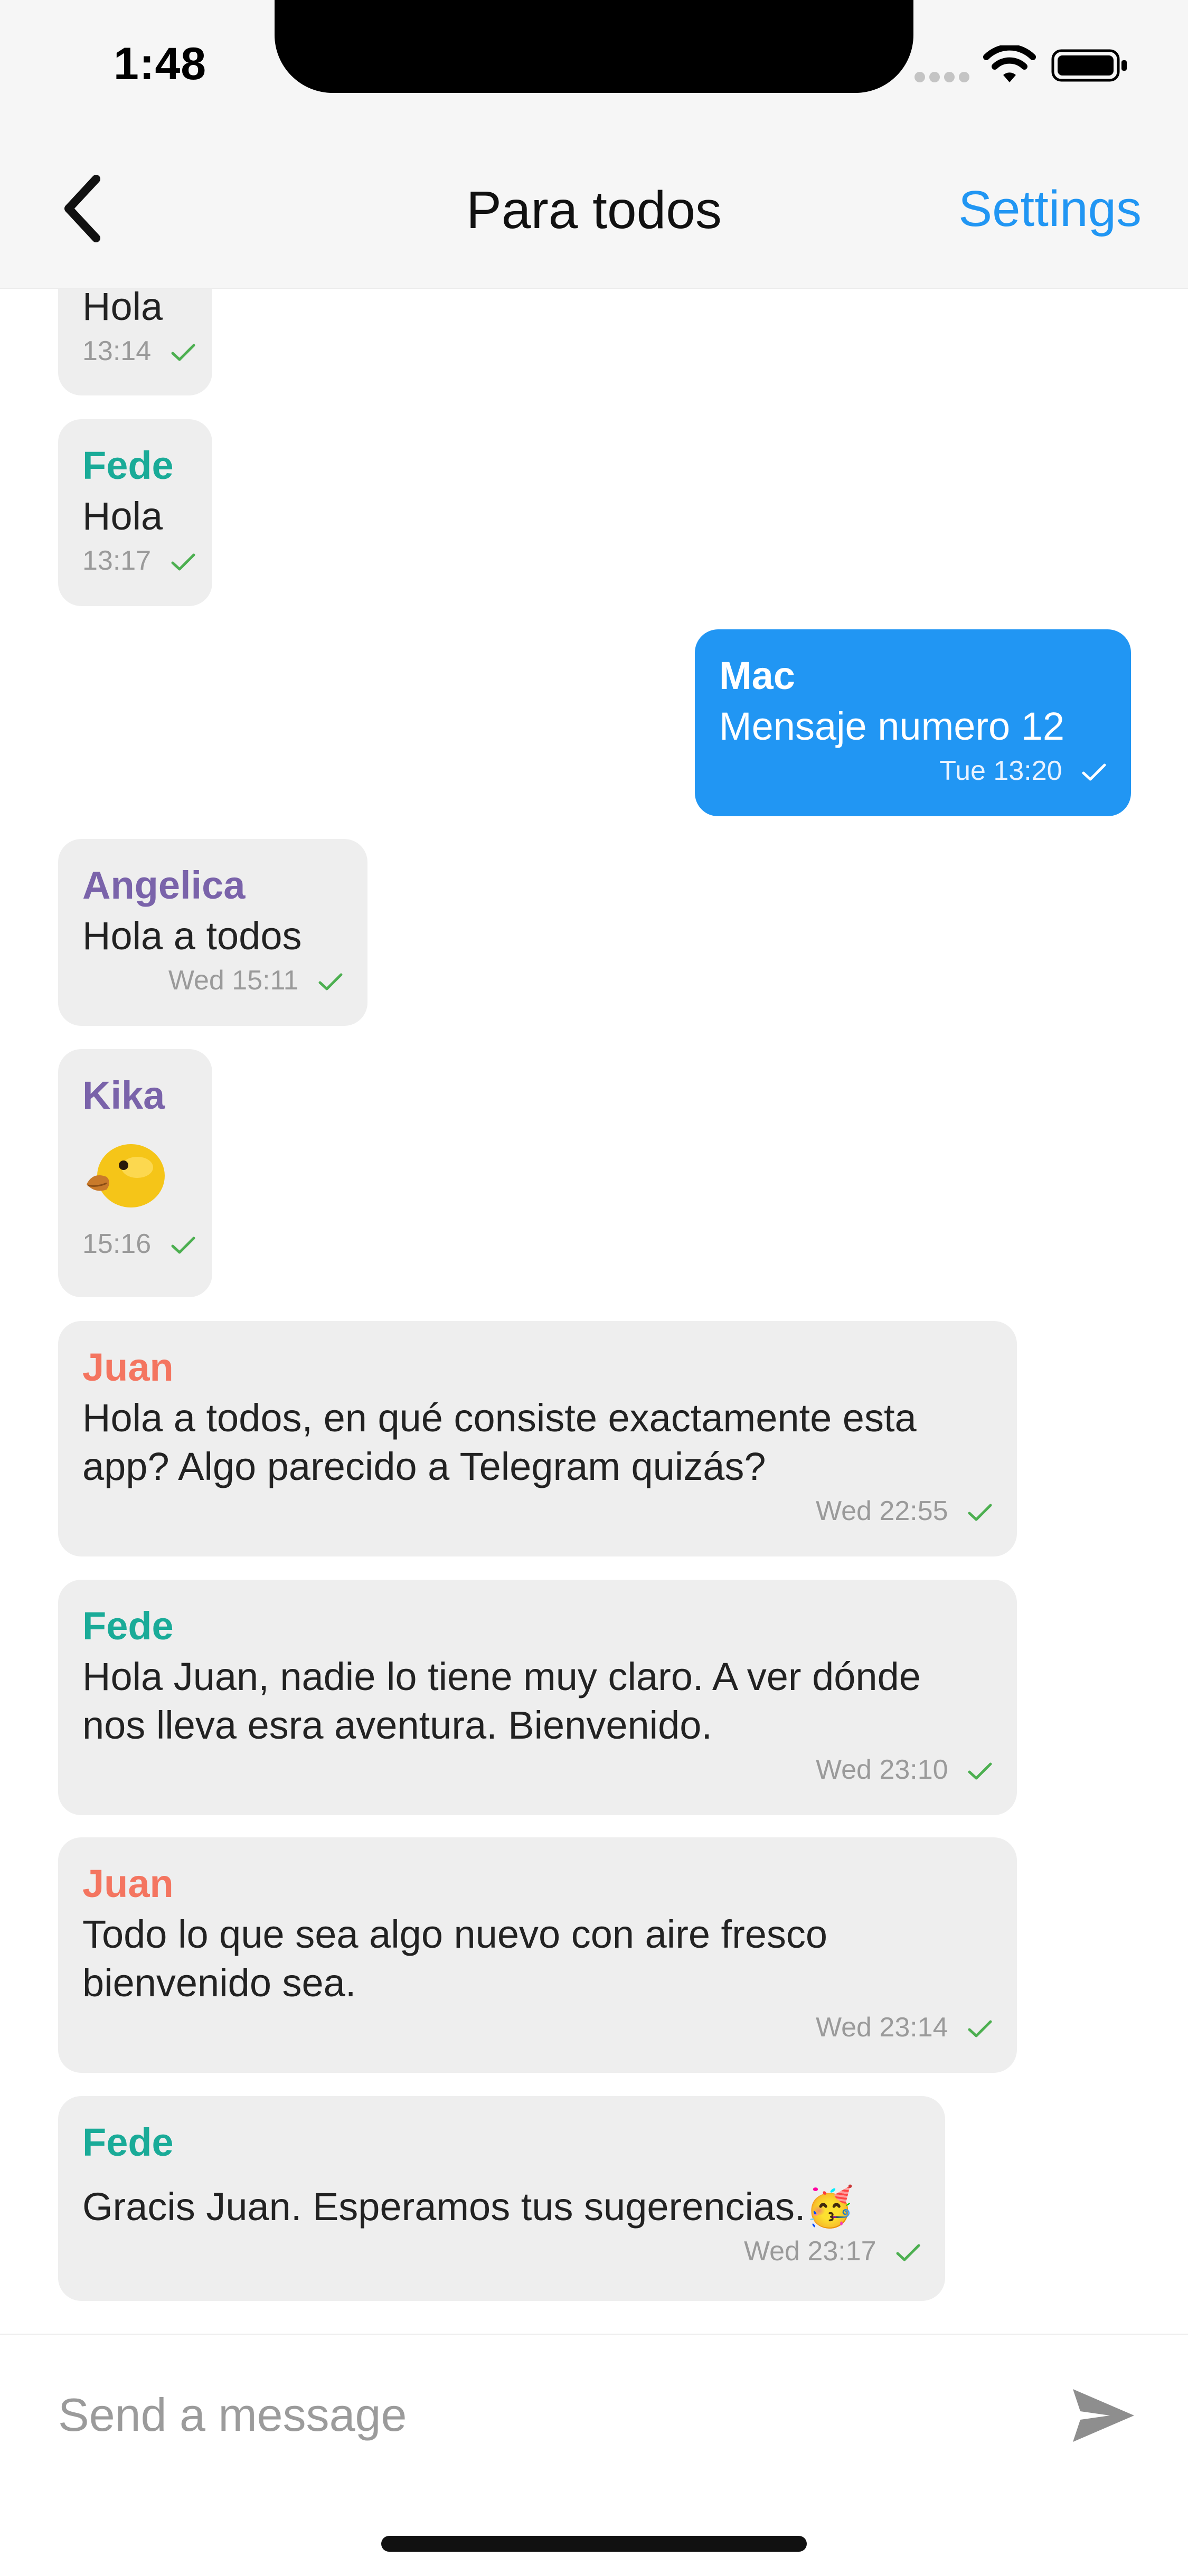 This screenshot has width=1188, height=2576. I want to click on message-meta: Tue 13:20, so click(913, 771).